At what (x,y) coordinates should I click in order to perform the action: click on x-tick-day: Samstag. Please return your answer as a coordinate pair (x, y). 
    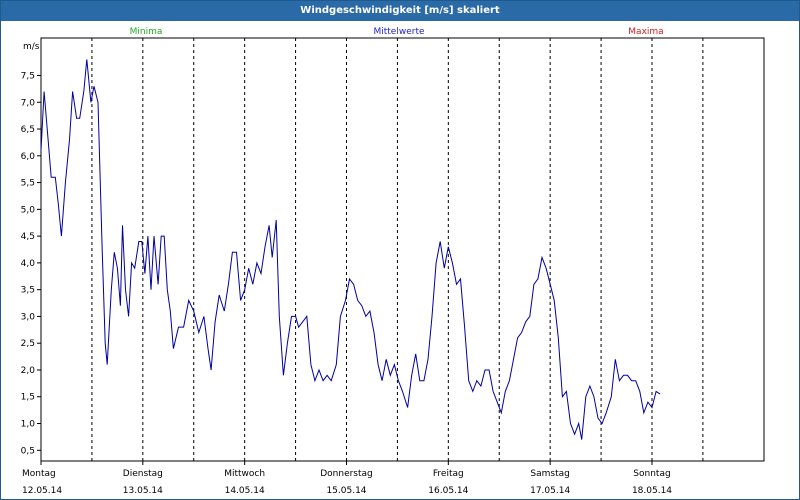
    Looking at the image, I should click on (549, 474).